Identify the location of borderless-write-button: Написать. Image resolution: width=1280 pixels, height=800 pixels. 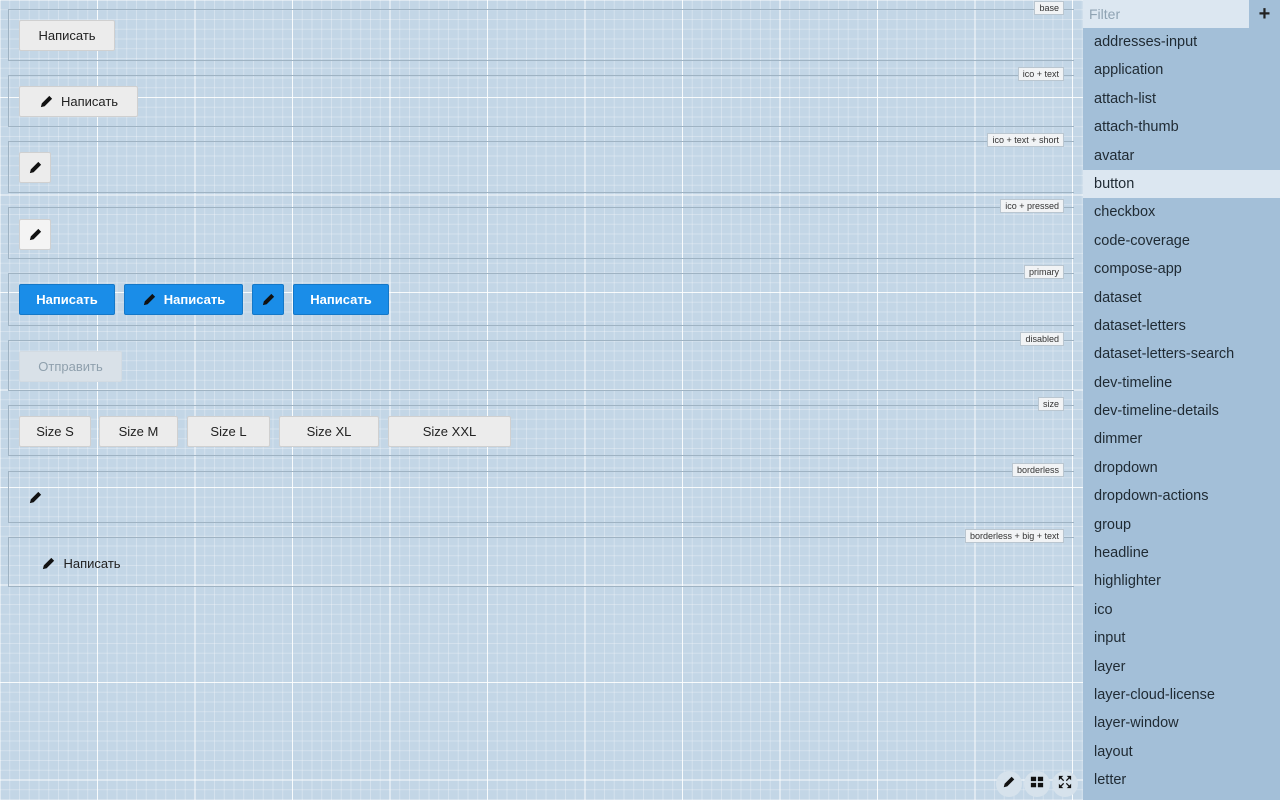
(81, 563).